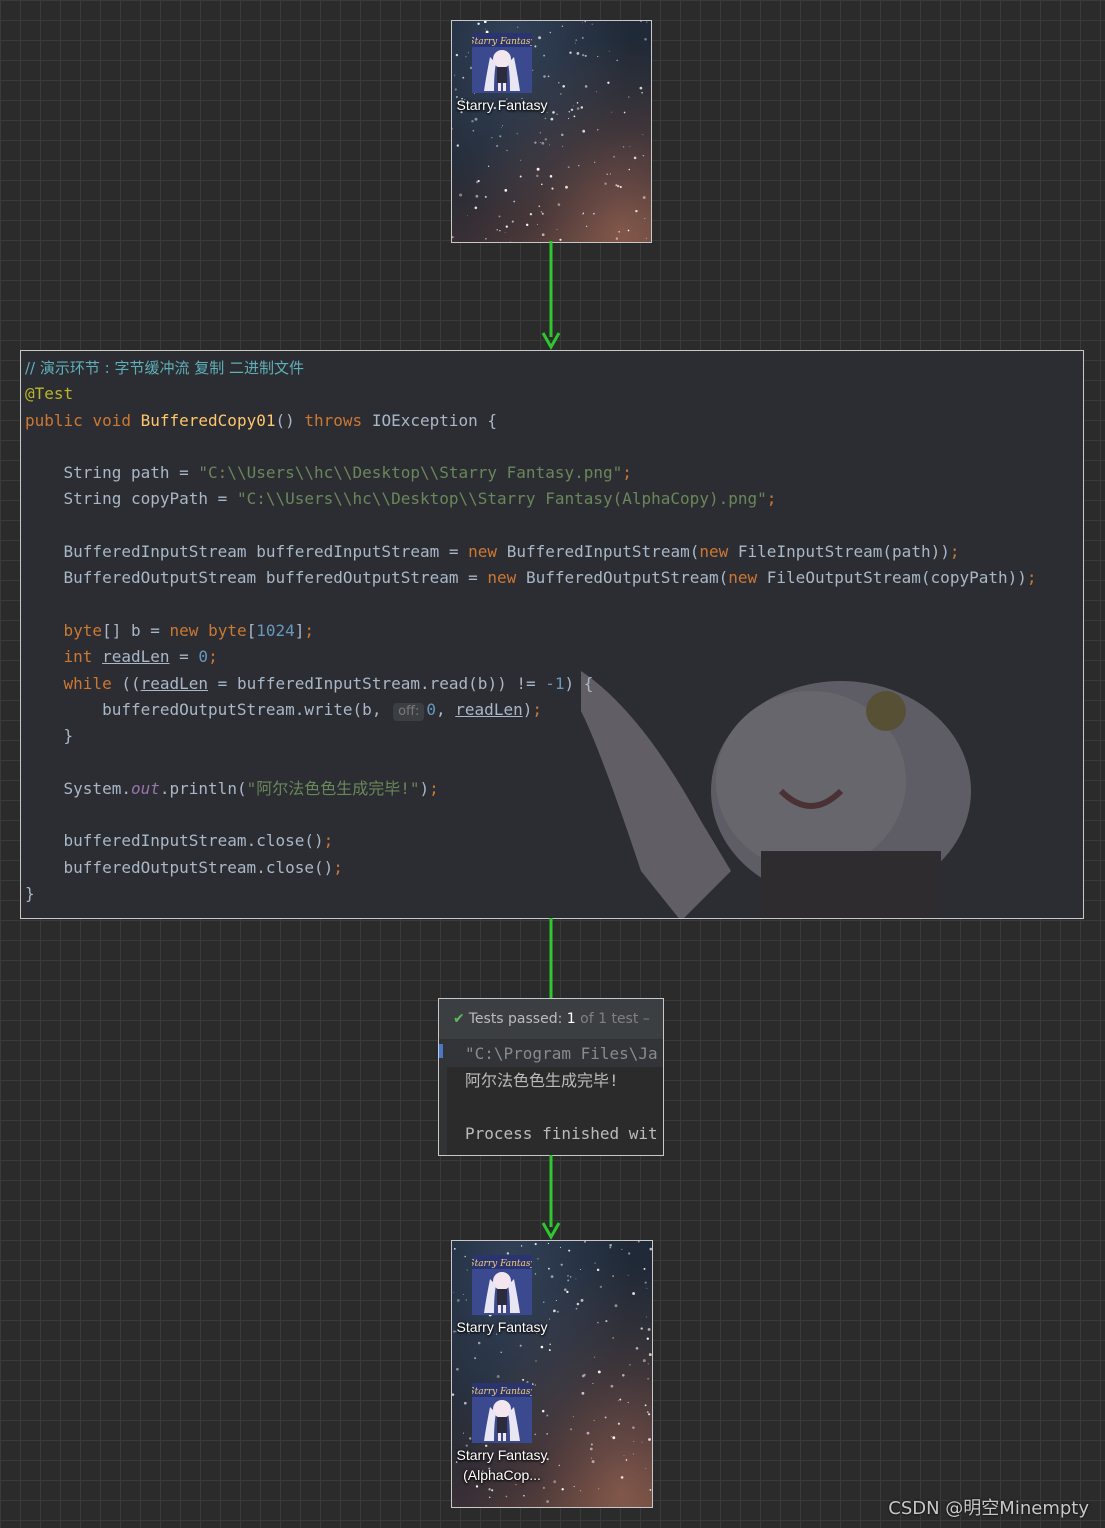 This screenshot has height=1528, width=1105. I want to click on code-line-end: }, so click(30, 893).